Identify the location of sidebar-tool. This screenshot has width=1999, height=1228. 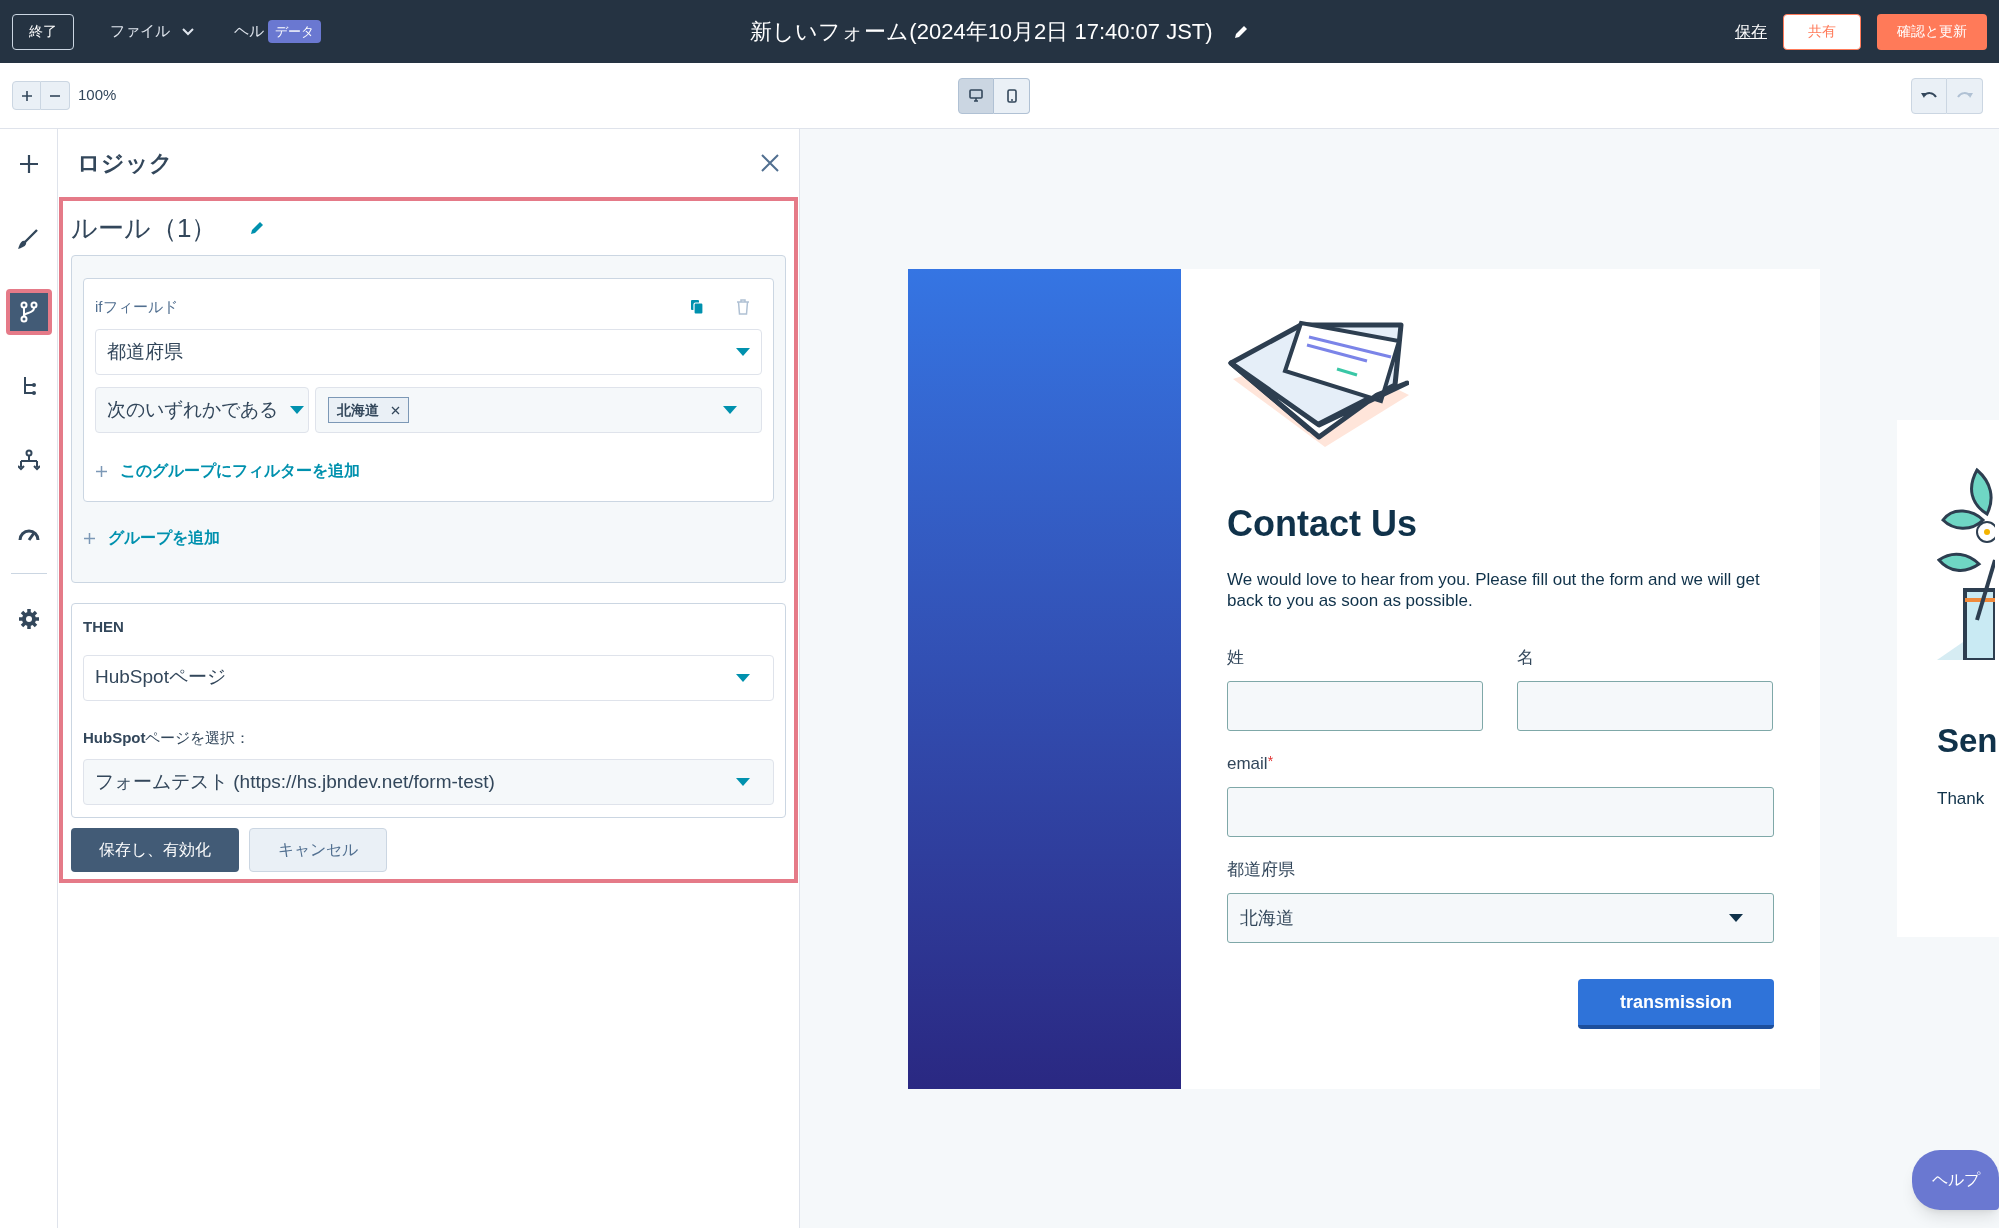
(28, 312).